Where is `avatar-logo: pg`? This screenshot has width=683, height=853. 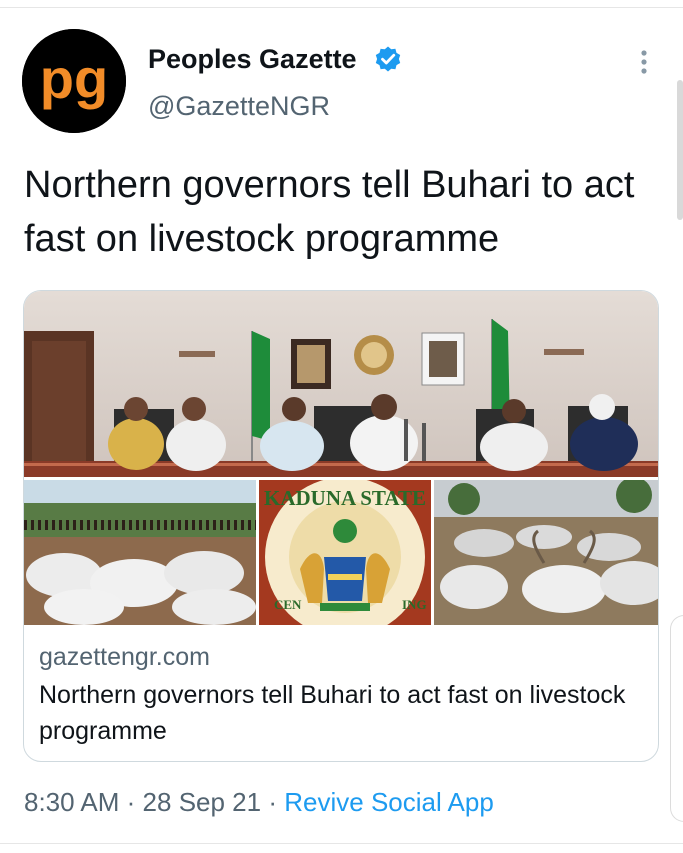 avatar-logo: pg is located at coordinates (74, 81).